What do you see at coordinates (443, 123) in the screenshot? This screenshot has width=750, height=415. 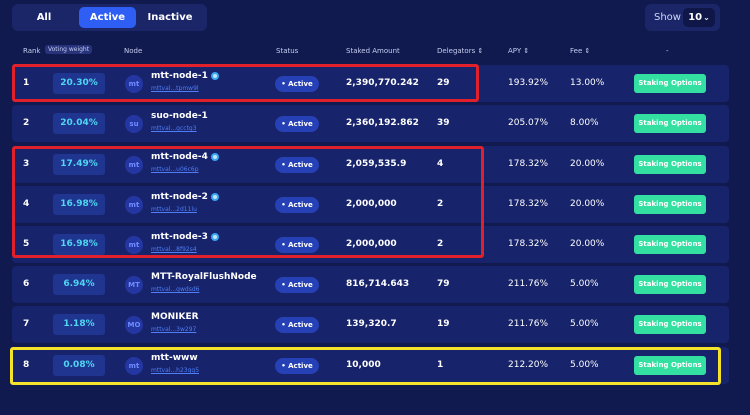 I see `delegators-cell: 39` at bounding box center [443, 123].